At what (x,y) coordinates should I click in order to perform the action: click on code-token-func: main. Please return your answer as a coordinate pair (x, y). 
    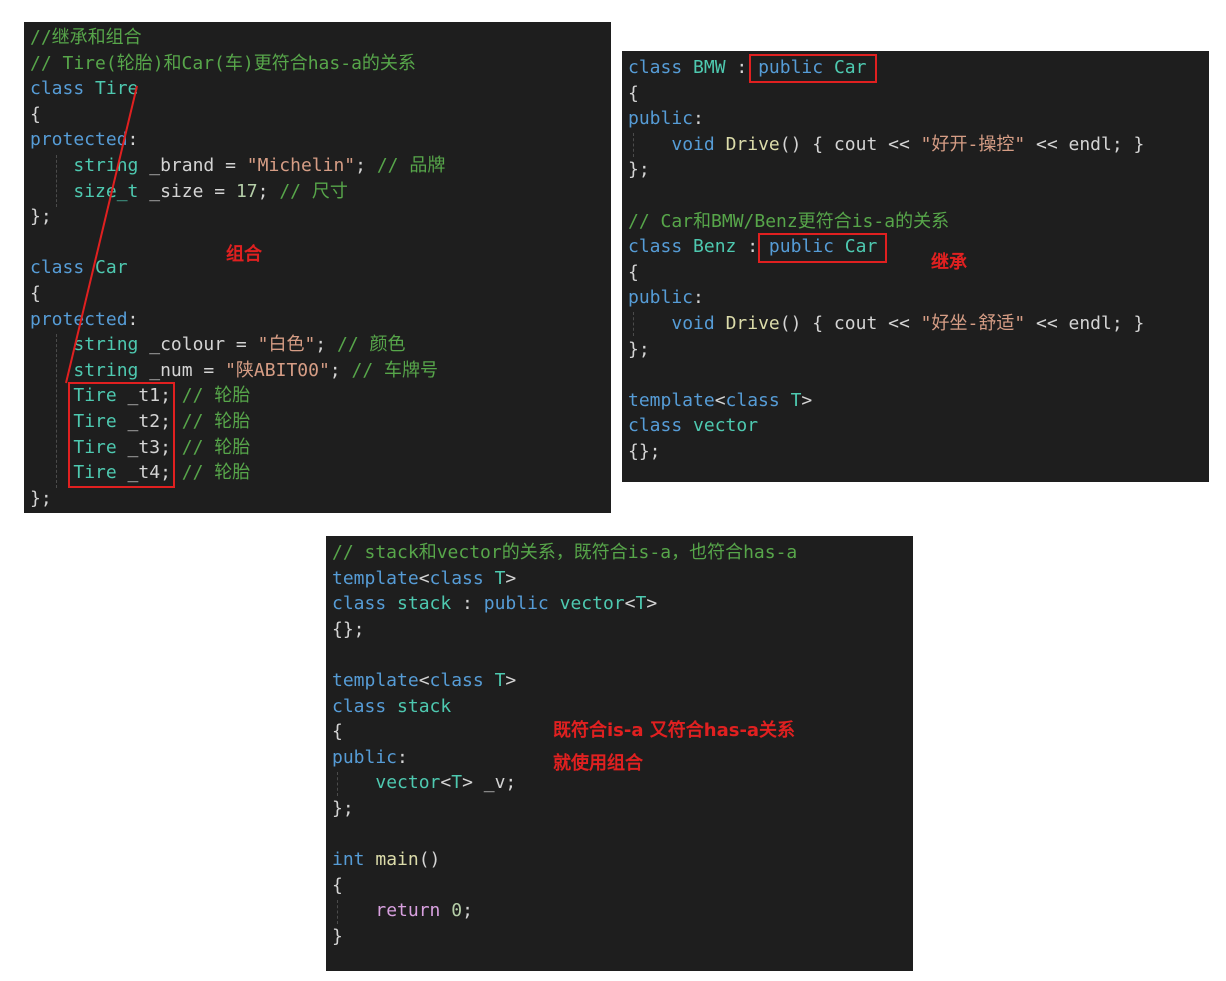
    Looking at the image, I should click on (397, 860).